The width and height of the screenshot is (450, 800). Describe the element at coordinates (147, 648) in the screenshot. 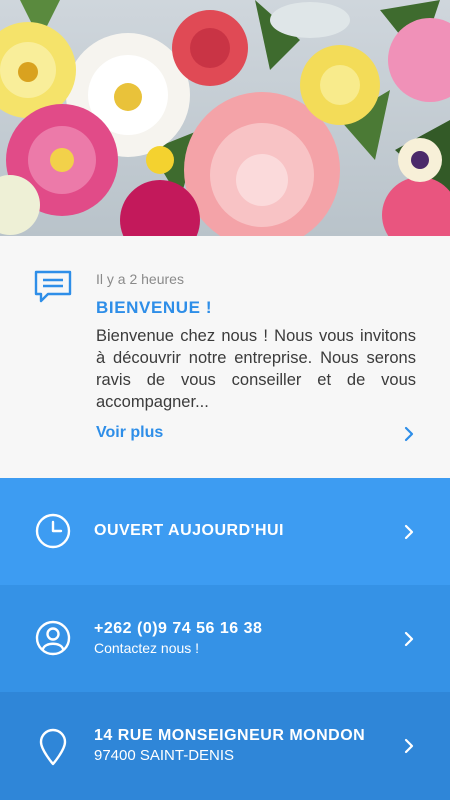

I see `contact-subtitle: Contactez nous !` at that location.